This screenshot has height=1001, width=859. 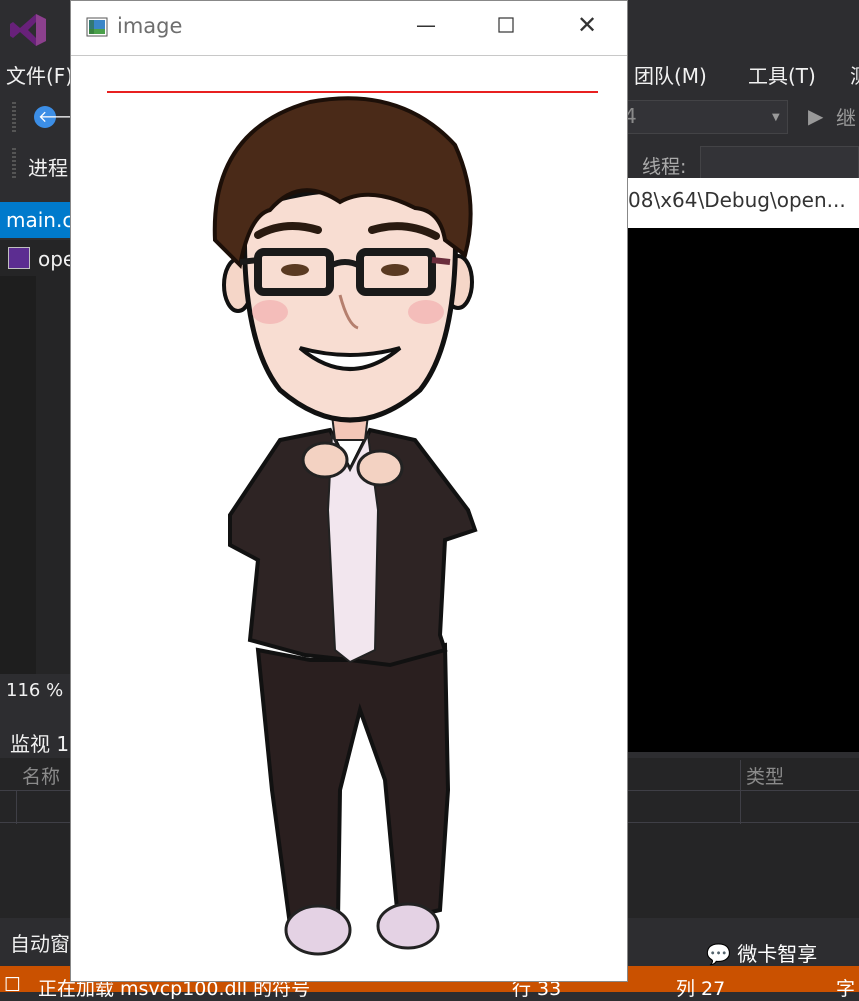 What do you see at coordinates (41, 775) in the screenshot?
I see `watch-col-name: 名称` at bounding box center [41, 775].